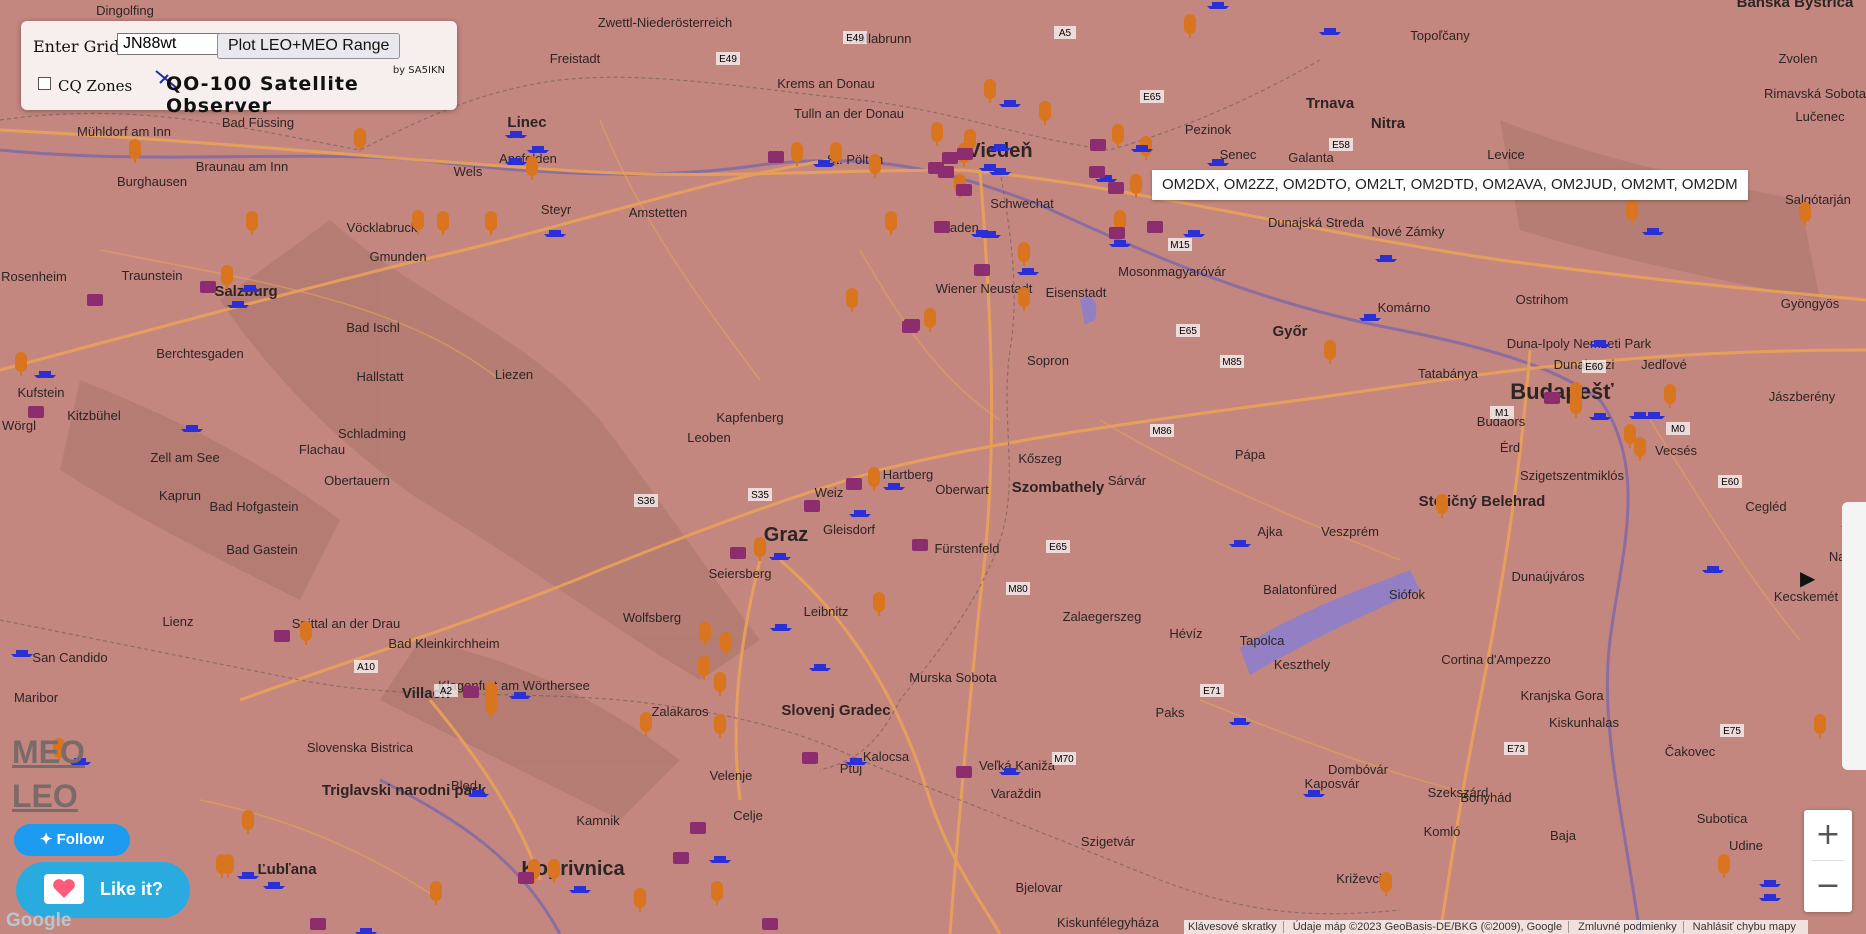 The image size is (1866, 934). I want to click on terms-link: Zmluvné podmienky, so click(1631, 927).